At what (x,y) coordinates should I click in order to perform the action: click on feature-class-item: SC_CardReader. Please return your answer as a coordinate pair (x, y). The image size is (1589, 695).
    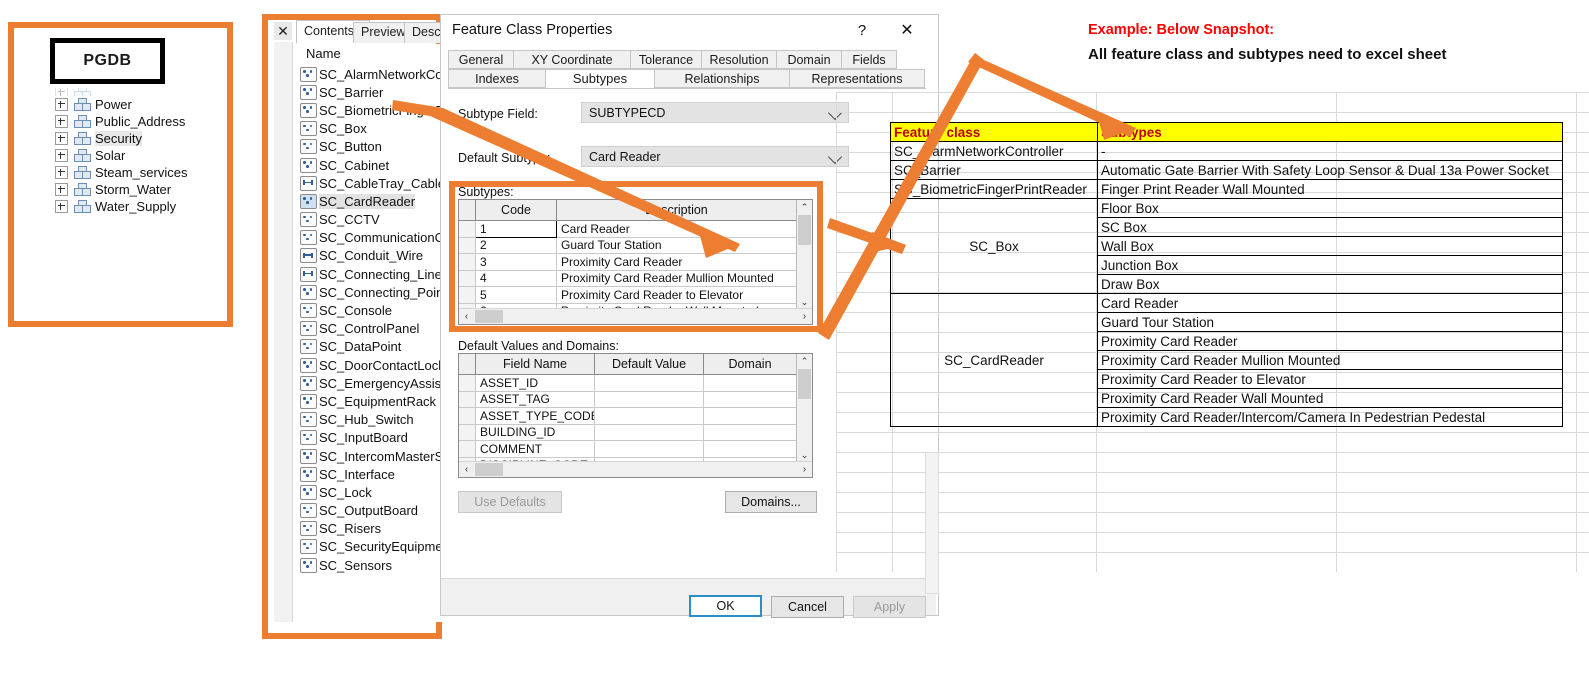
    Looking at the image, I should click on (370, 201).